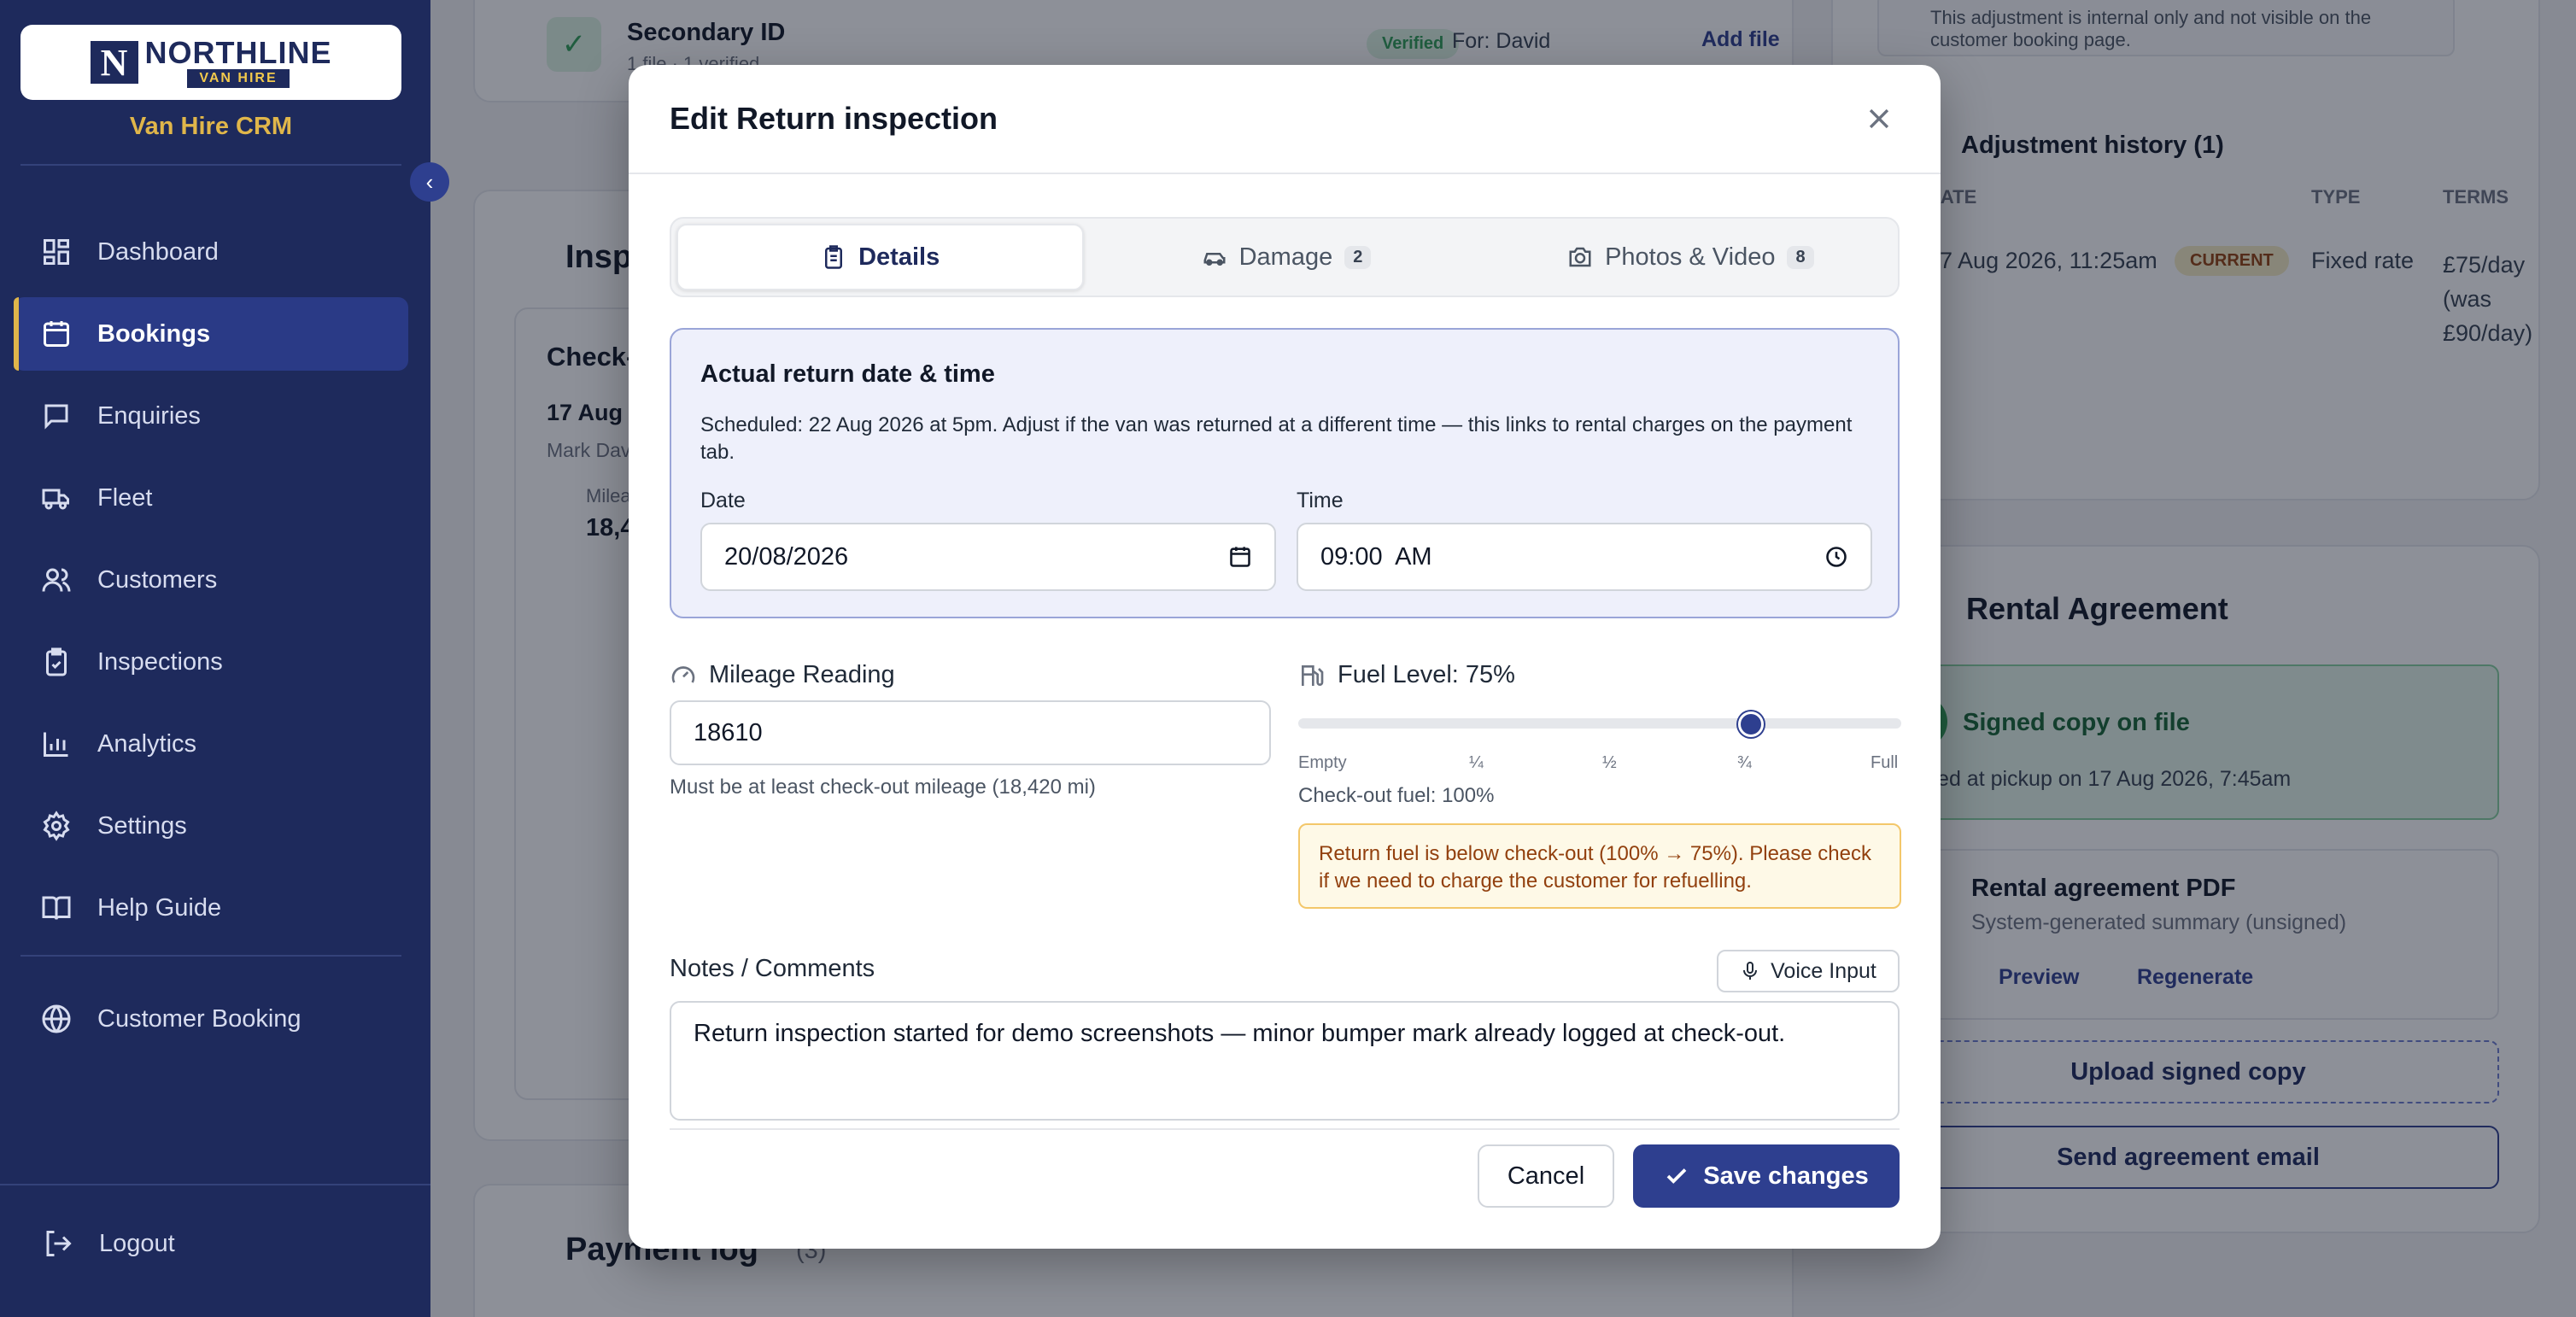 This screenshot has height=1317, width=2576. I want to click on checkout-fuel: Check-out fuel: 100%, so click(1396, 795).